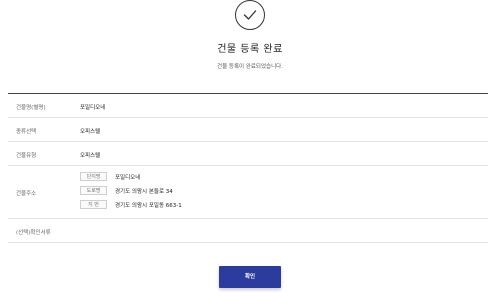 The image size is (500, 301). I want to click on building-type-row: 건물유형 오피스텔, so click(248, 154).